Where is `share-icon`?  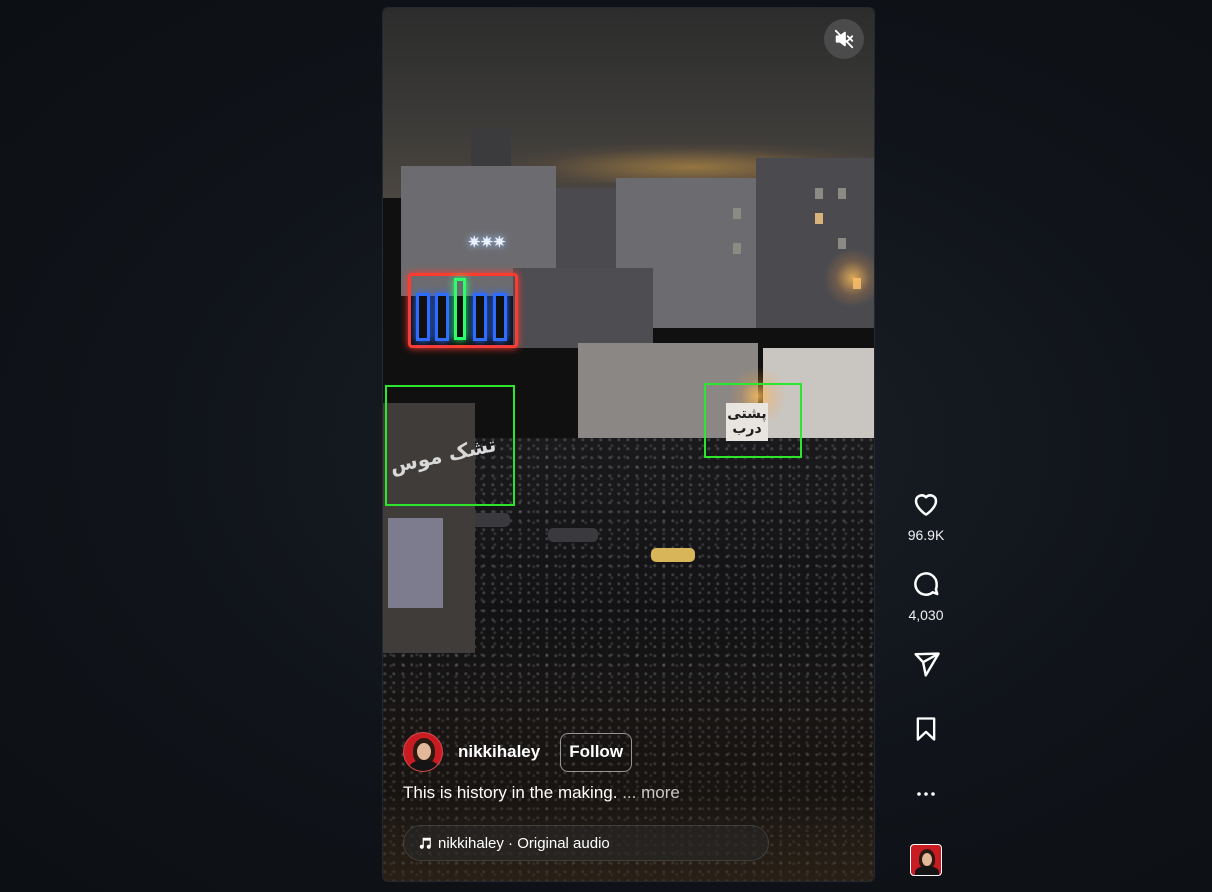
share-icon is located at coordinates (926, 664).